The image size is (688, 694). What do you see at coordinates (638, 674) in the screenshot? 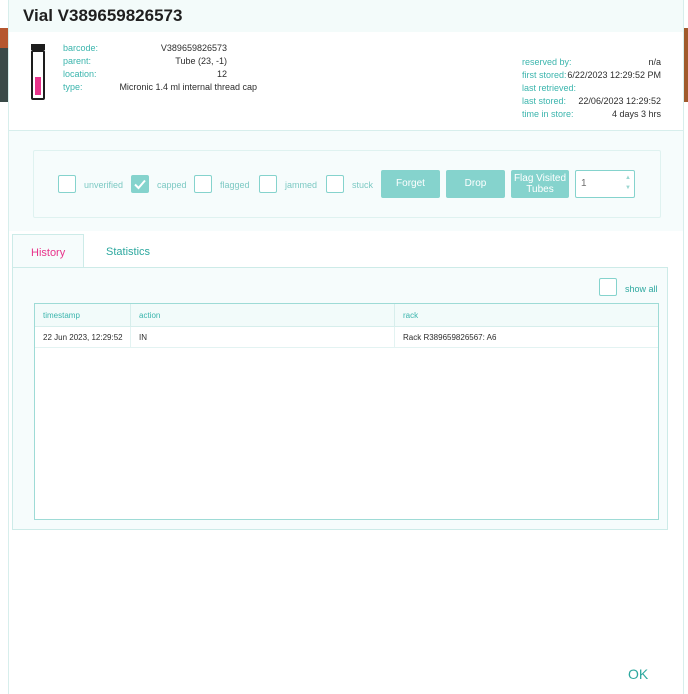
I see `ok-button: OK` at bounding box center [638, 674].